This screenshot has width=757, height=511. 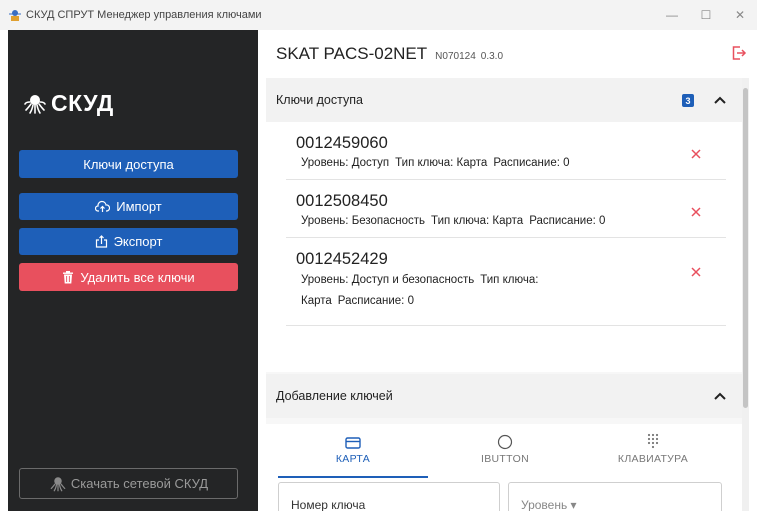 I want to click on device-name: SKAT PACS-02NET, so click(x=352, y=53).